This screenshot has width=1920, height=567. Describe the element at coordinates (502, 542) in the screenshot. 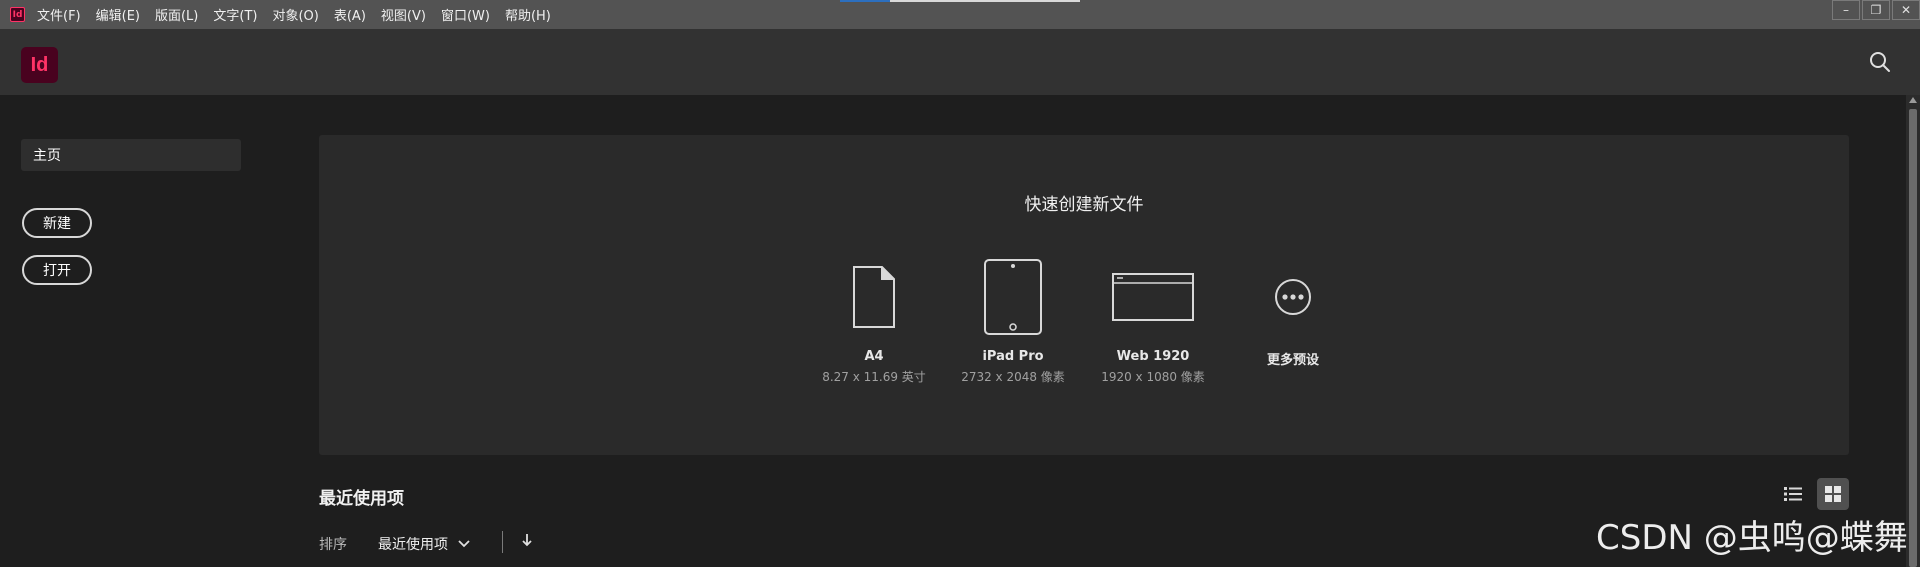

I see `sort-divider` at that location.